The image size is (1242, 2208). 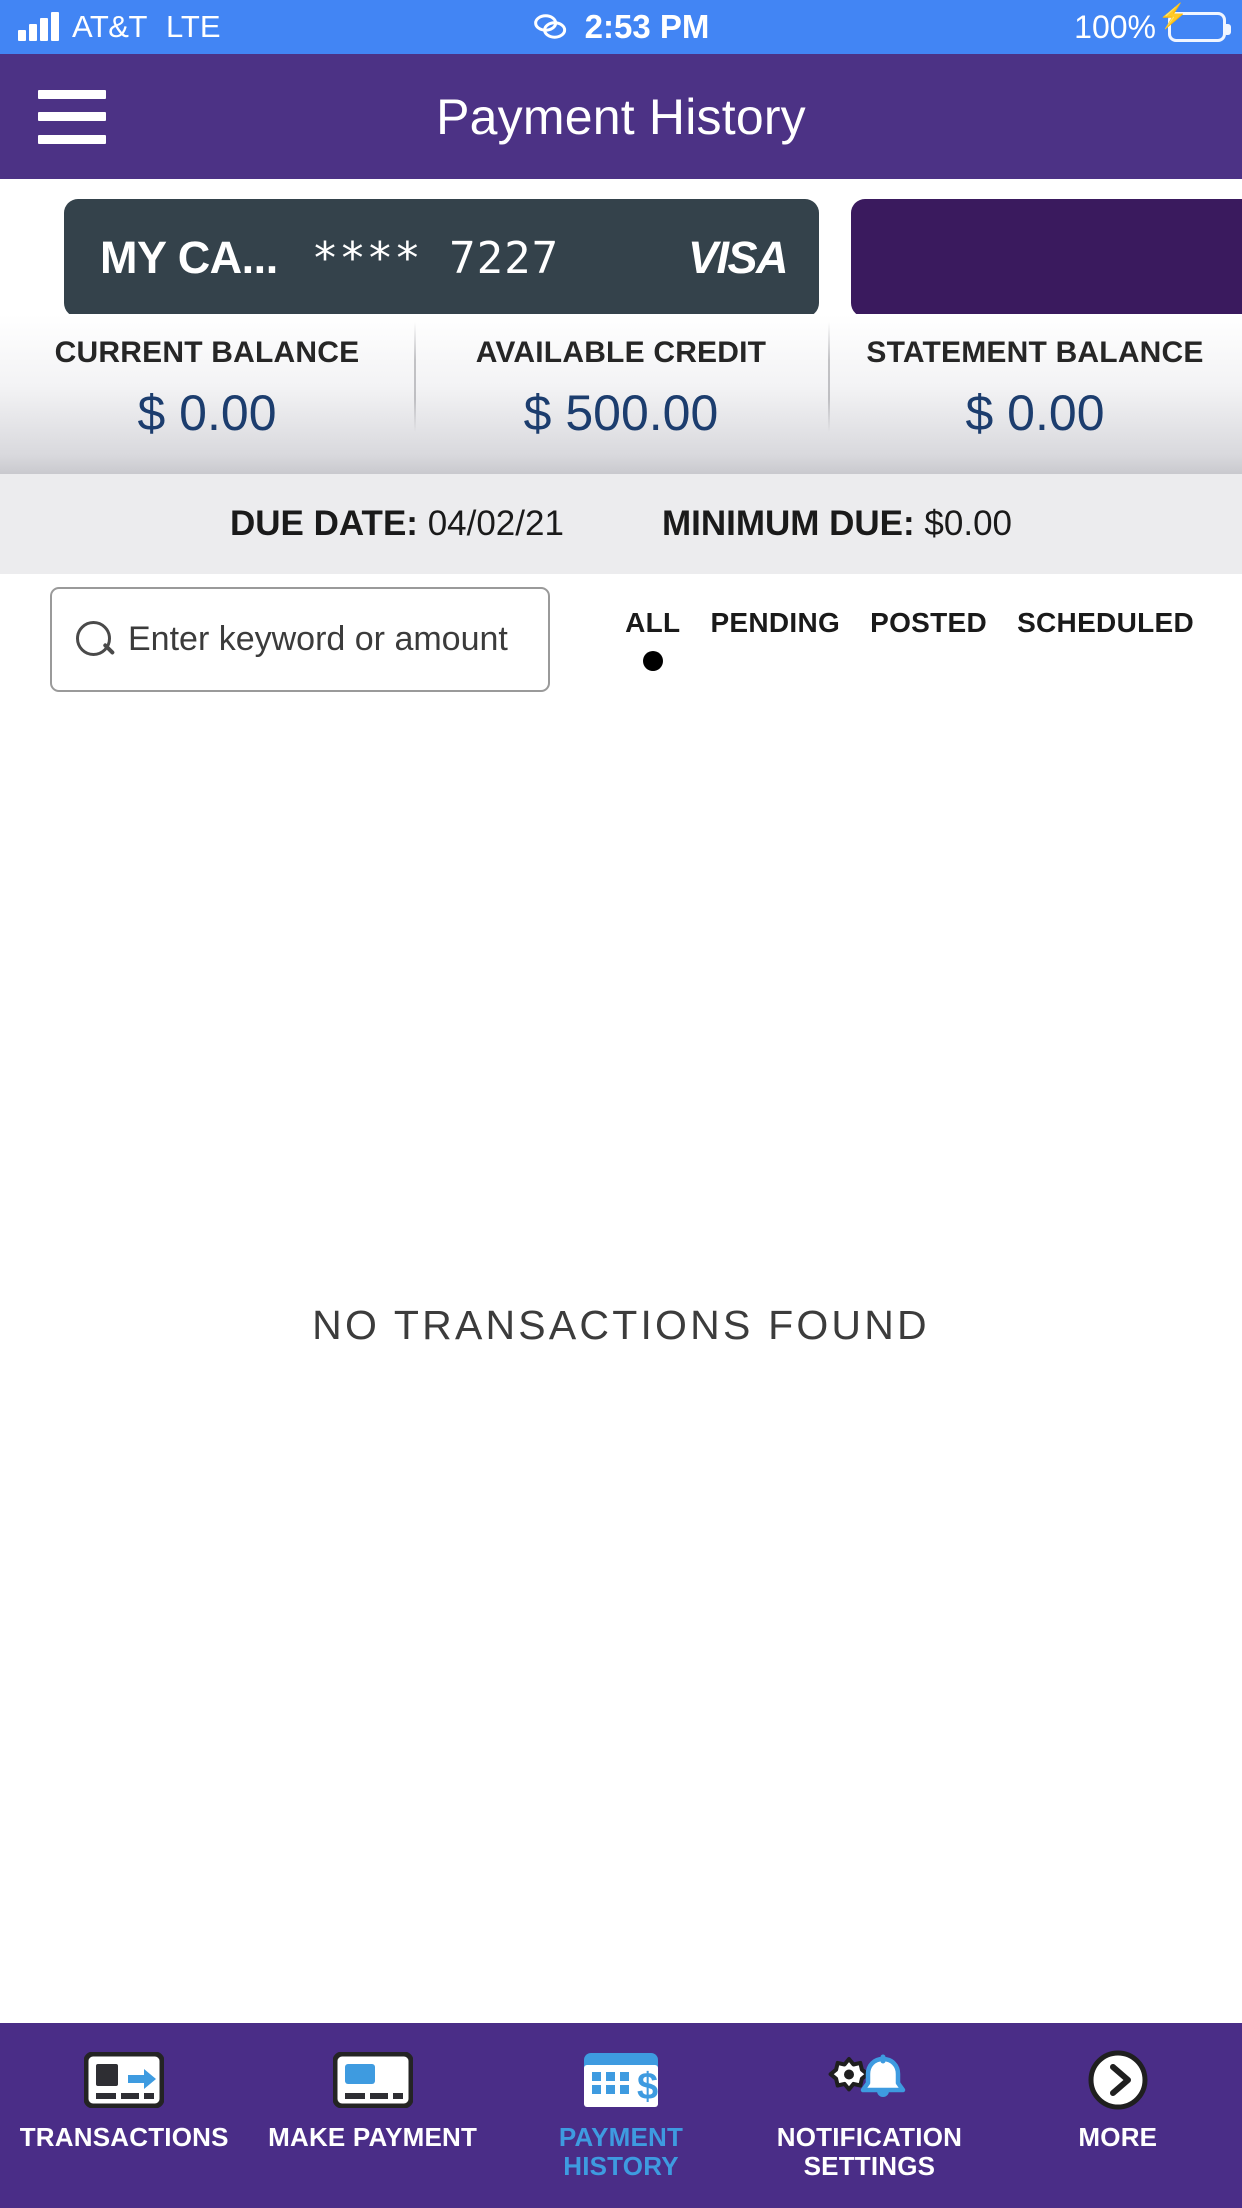 I want to click on status-bar: AT&T LTE 2:53 PM 100% ⚡, so click(x=621, y=27).